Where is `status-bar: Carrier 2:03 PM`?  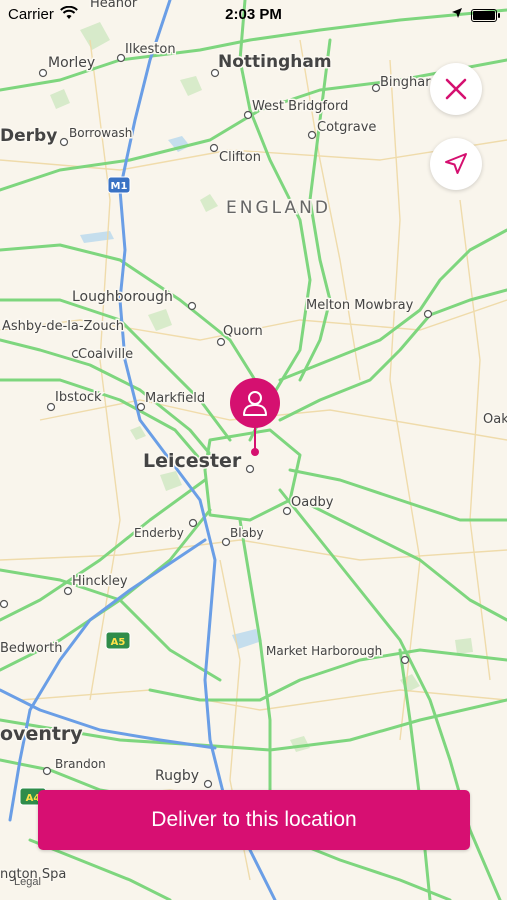 status-bar: Carrier 2:03 PM is located at coordinates (253, 15).